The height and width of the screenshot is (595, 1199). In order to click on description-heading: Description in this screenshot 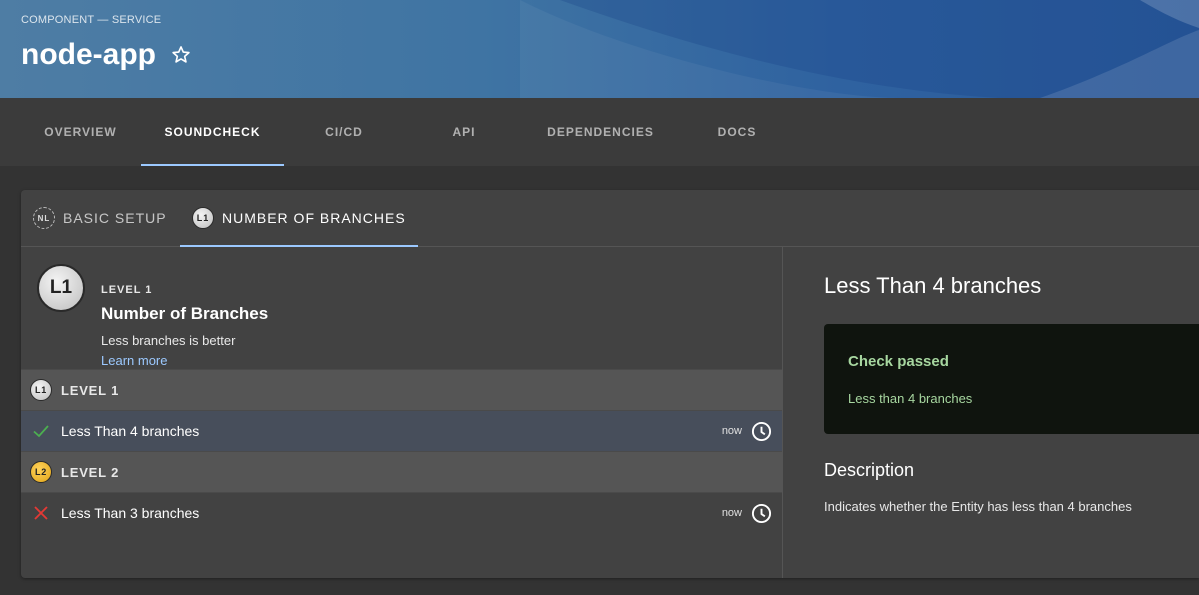, I will do `click(869, 470)`.